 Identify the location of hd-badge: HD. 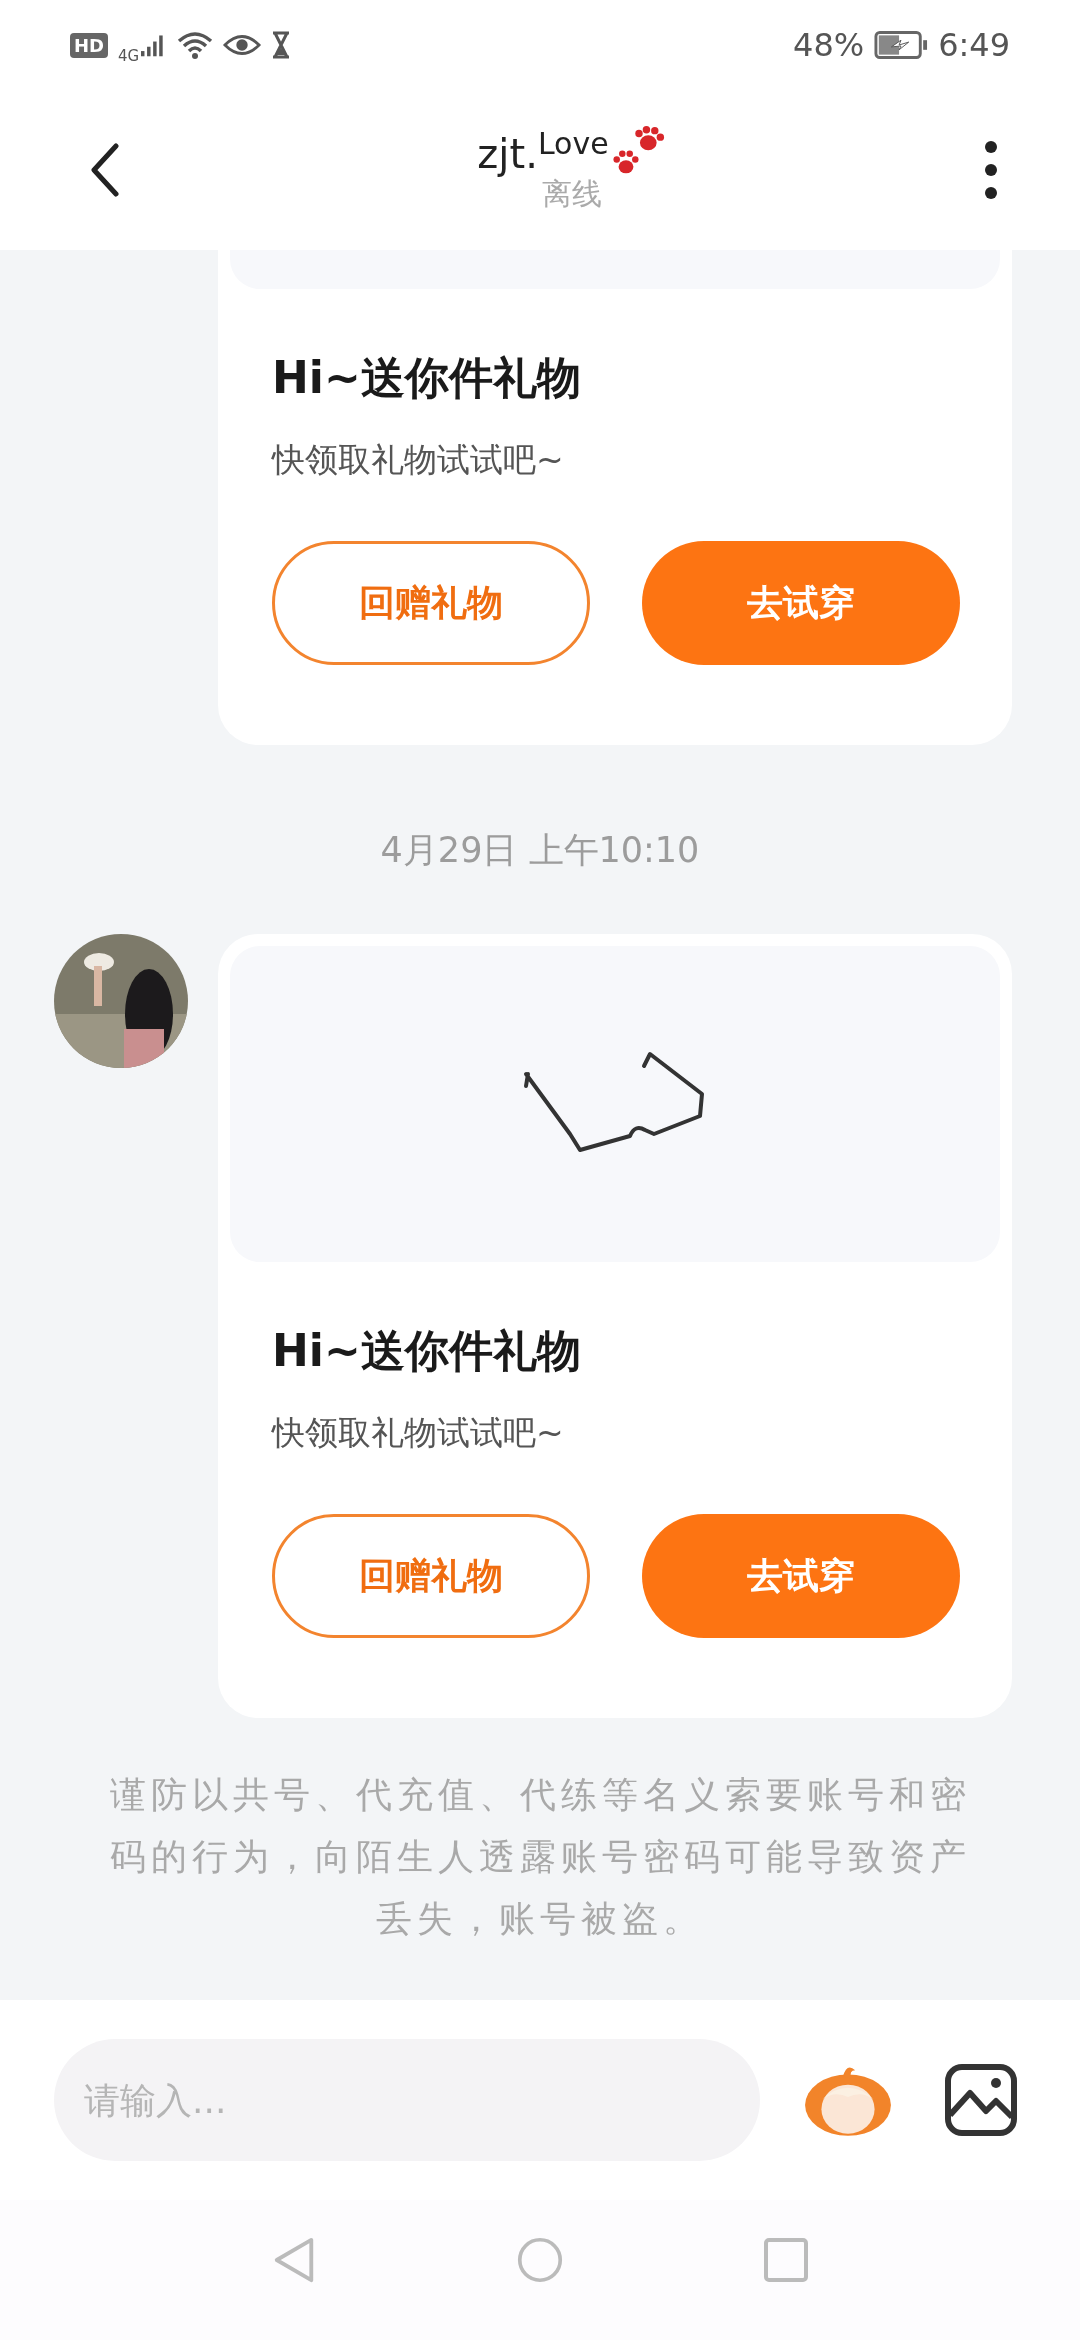
(89, 45).